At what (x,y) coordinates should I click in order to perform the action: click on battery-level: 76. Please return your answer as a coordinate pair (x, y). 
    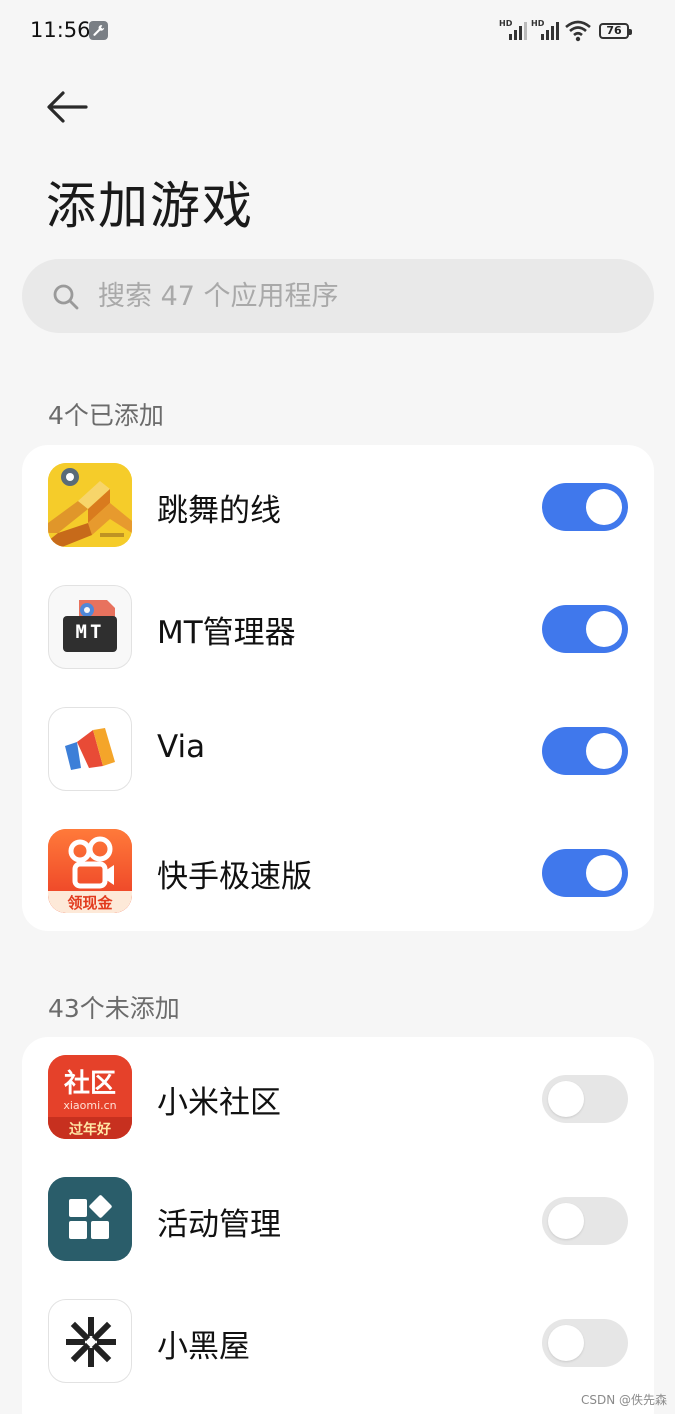
    Looking at the image, I should click on (614, 30).